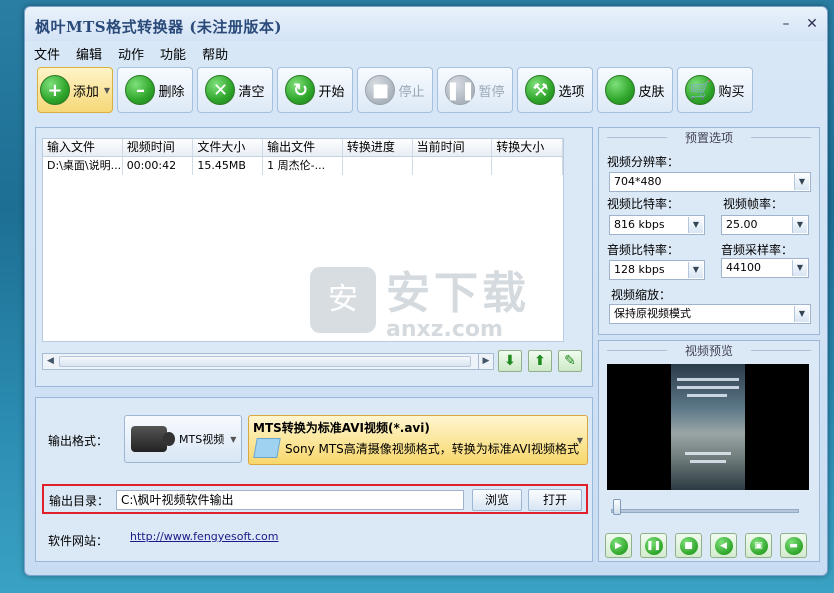 This screenshot has height=593, width=834. I want to click on cell-current-time, so click(453, 166).